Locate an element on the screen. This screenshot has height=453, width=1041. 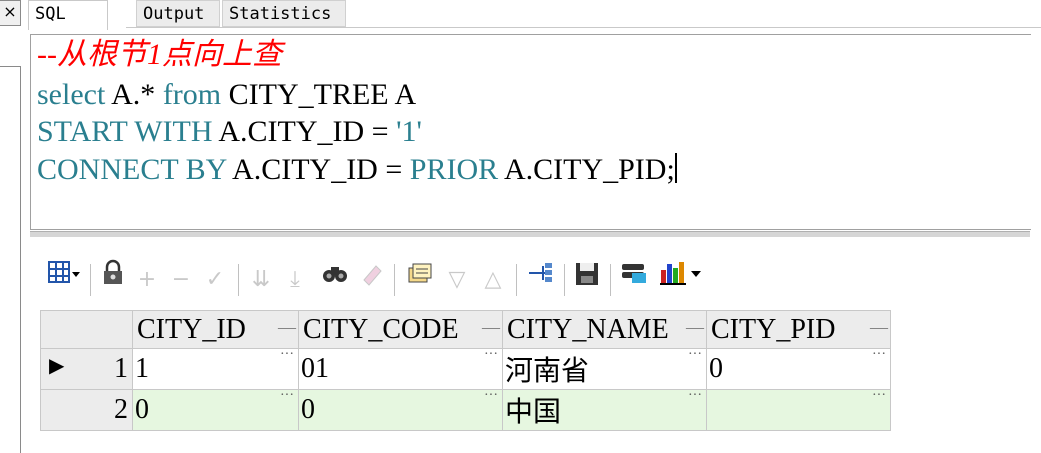
next-page-icon: ⇊ is located at coordinates (261, 280).